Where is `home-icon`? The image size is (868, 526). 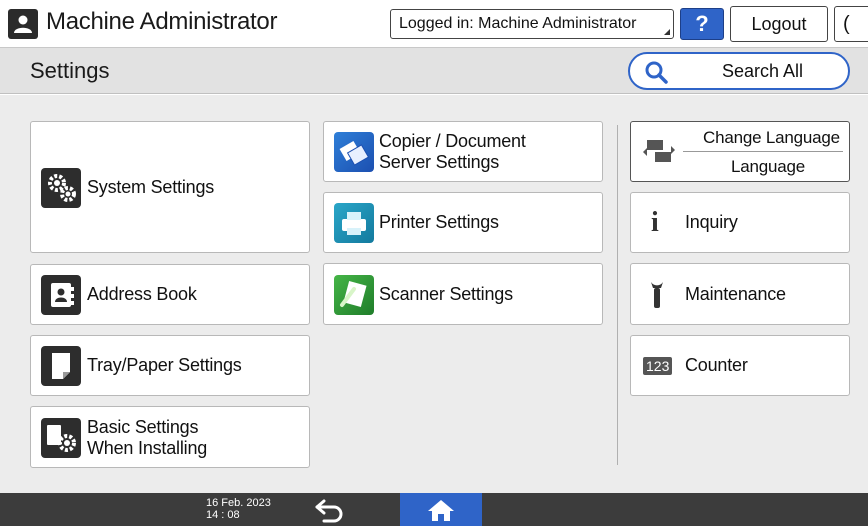
home-icon is located at coordinates (441, 510).